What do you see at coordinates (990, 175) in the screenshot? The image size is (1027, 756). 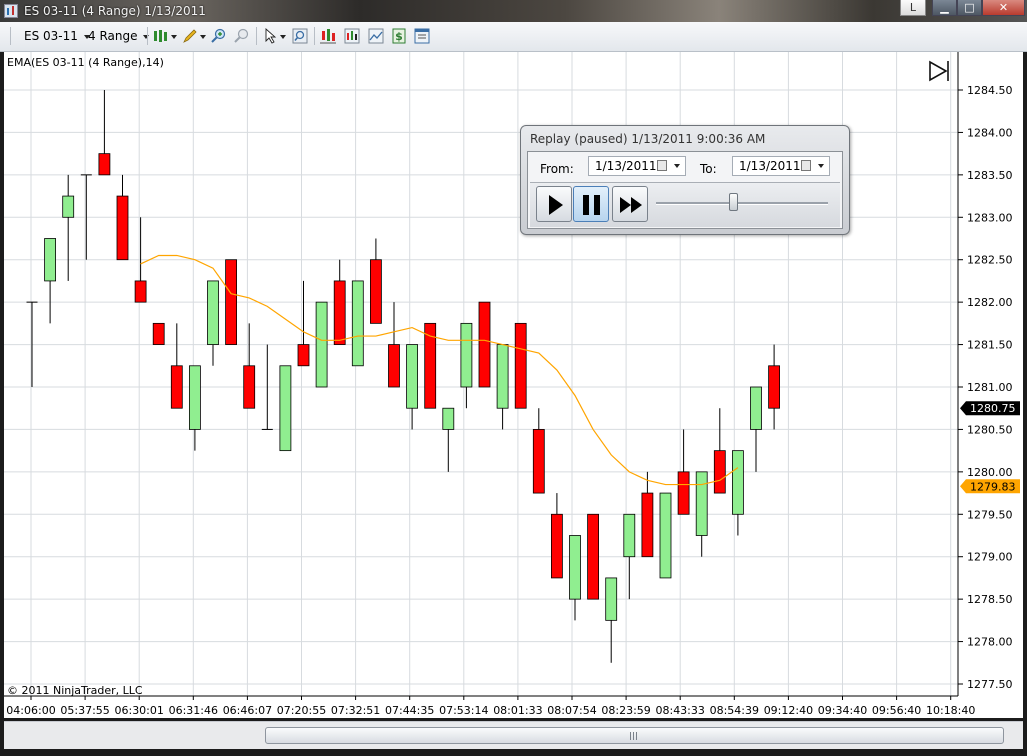 I see `y-tick-label: 1283.50` at bounding box center [990, 175].